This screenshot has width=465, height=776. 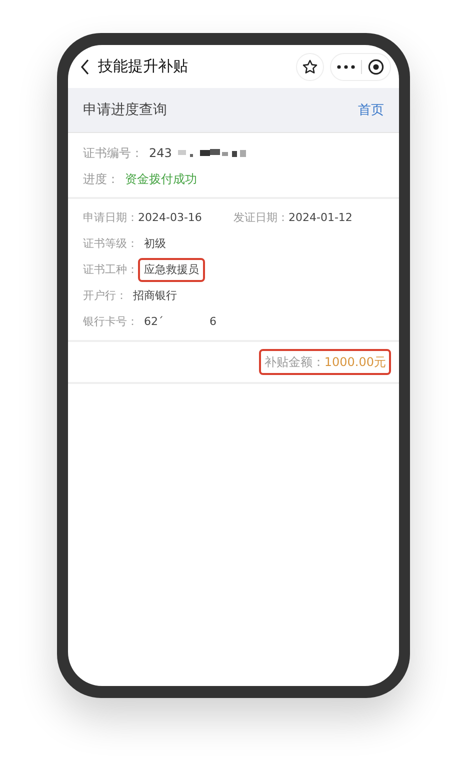 I want to click on field-label: 进度：, so click(x=101, y=179).